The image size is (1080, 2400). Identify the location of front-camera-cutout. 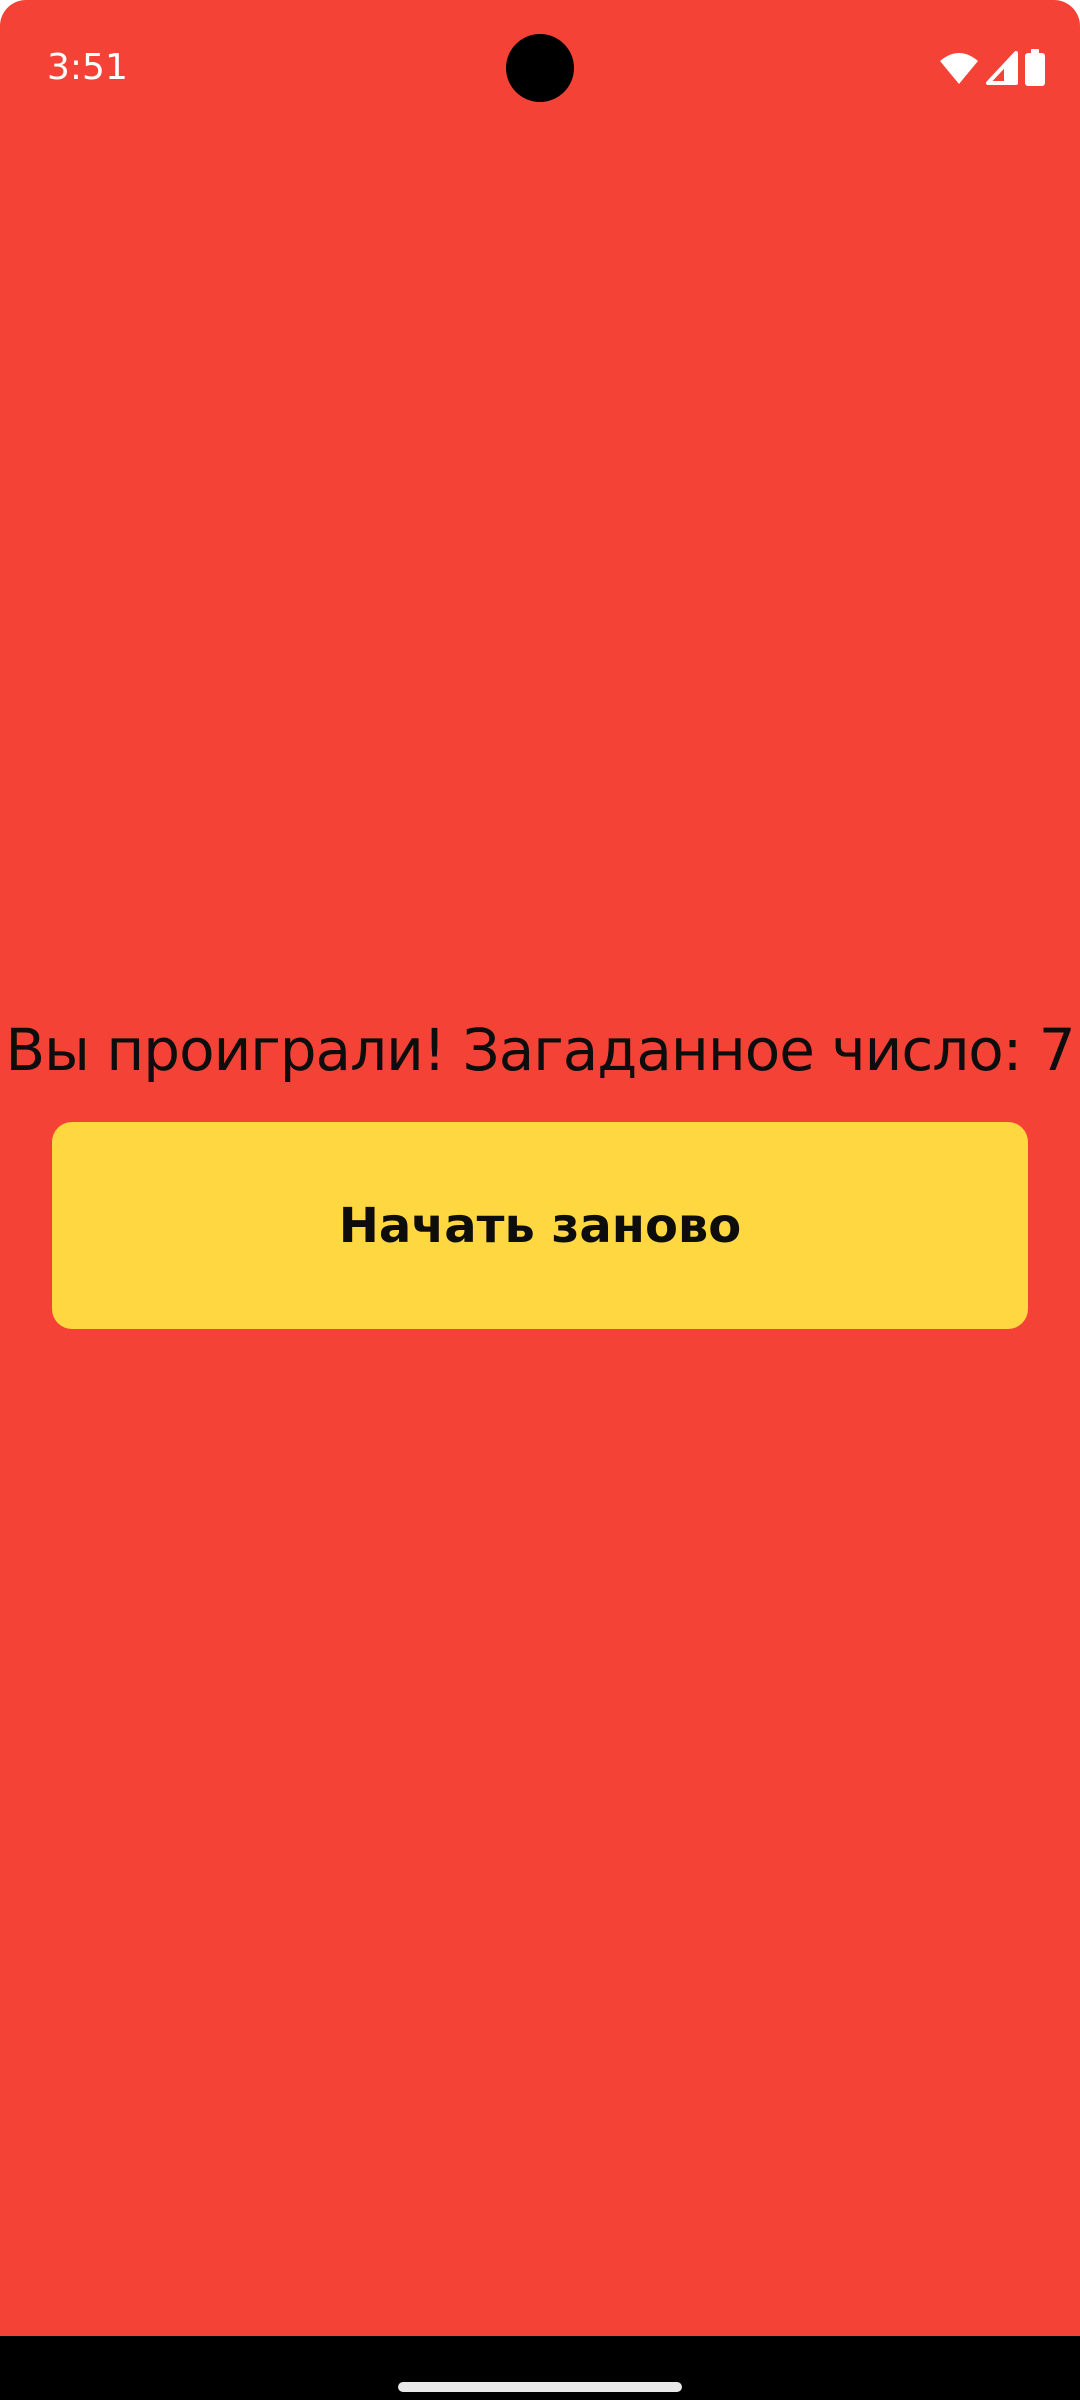
(540, 68).